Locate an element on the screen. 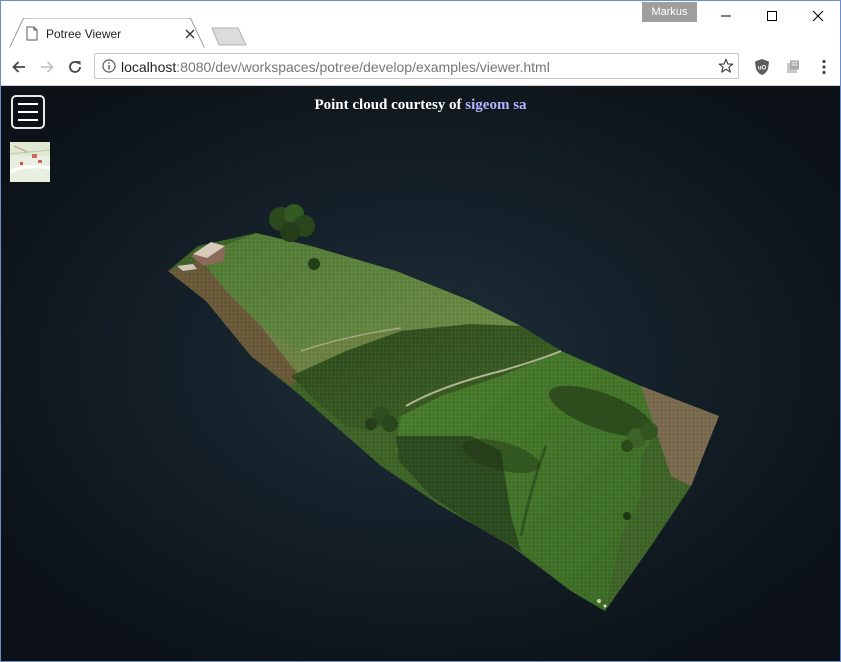 The height and width of the screenshot is (662, 841). maximize-icon is located at coordinates (772, 16).